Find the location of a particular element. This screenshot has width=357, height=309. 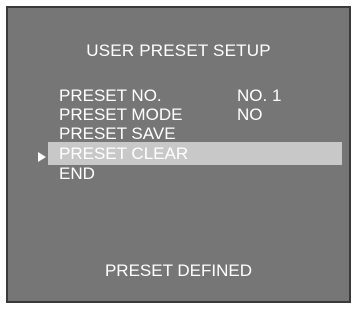

menu-item-preset-save: PRESET SAVE is located at coordinates (117, 133).